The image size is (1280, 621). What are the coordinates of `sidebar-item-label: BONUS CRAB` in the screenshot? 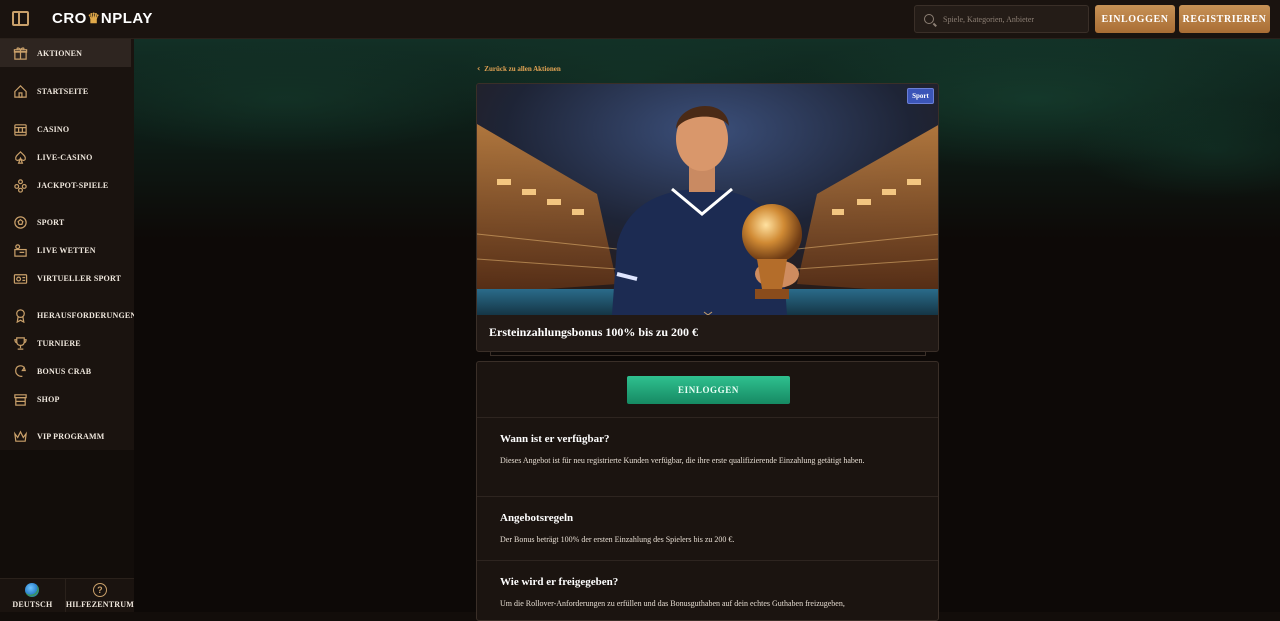 It's located at (64, 371).